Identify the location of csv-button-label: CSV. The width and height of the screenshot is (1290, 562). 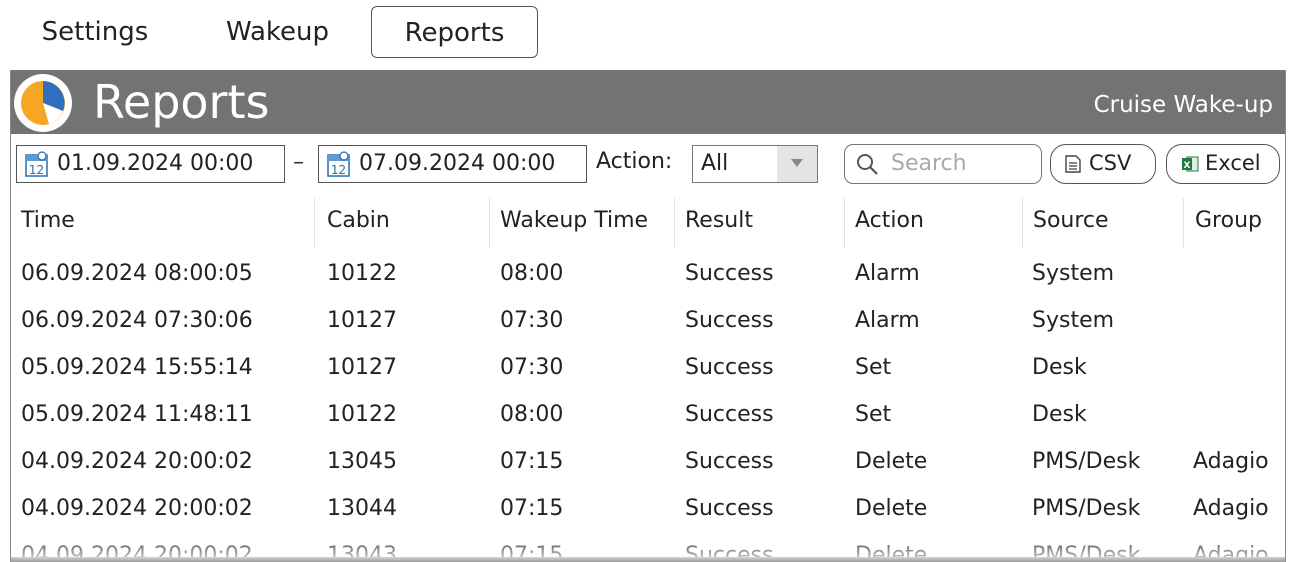
(1110, 163).